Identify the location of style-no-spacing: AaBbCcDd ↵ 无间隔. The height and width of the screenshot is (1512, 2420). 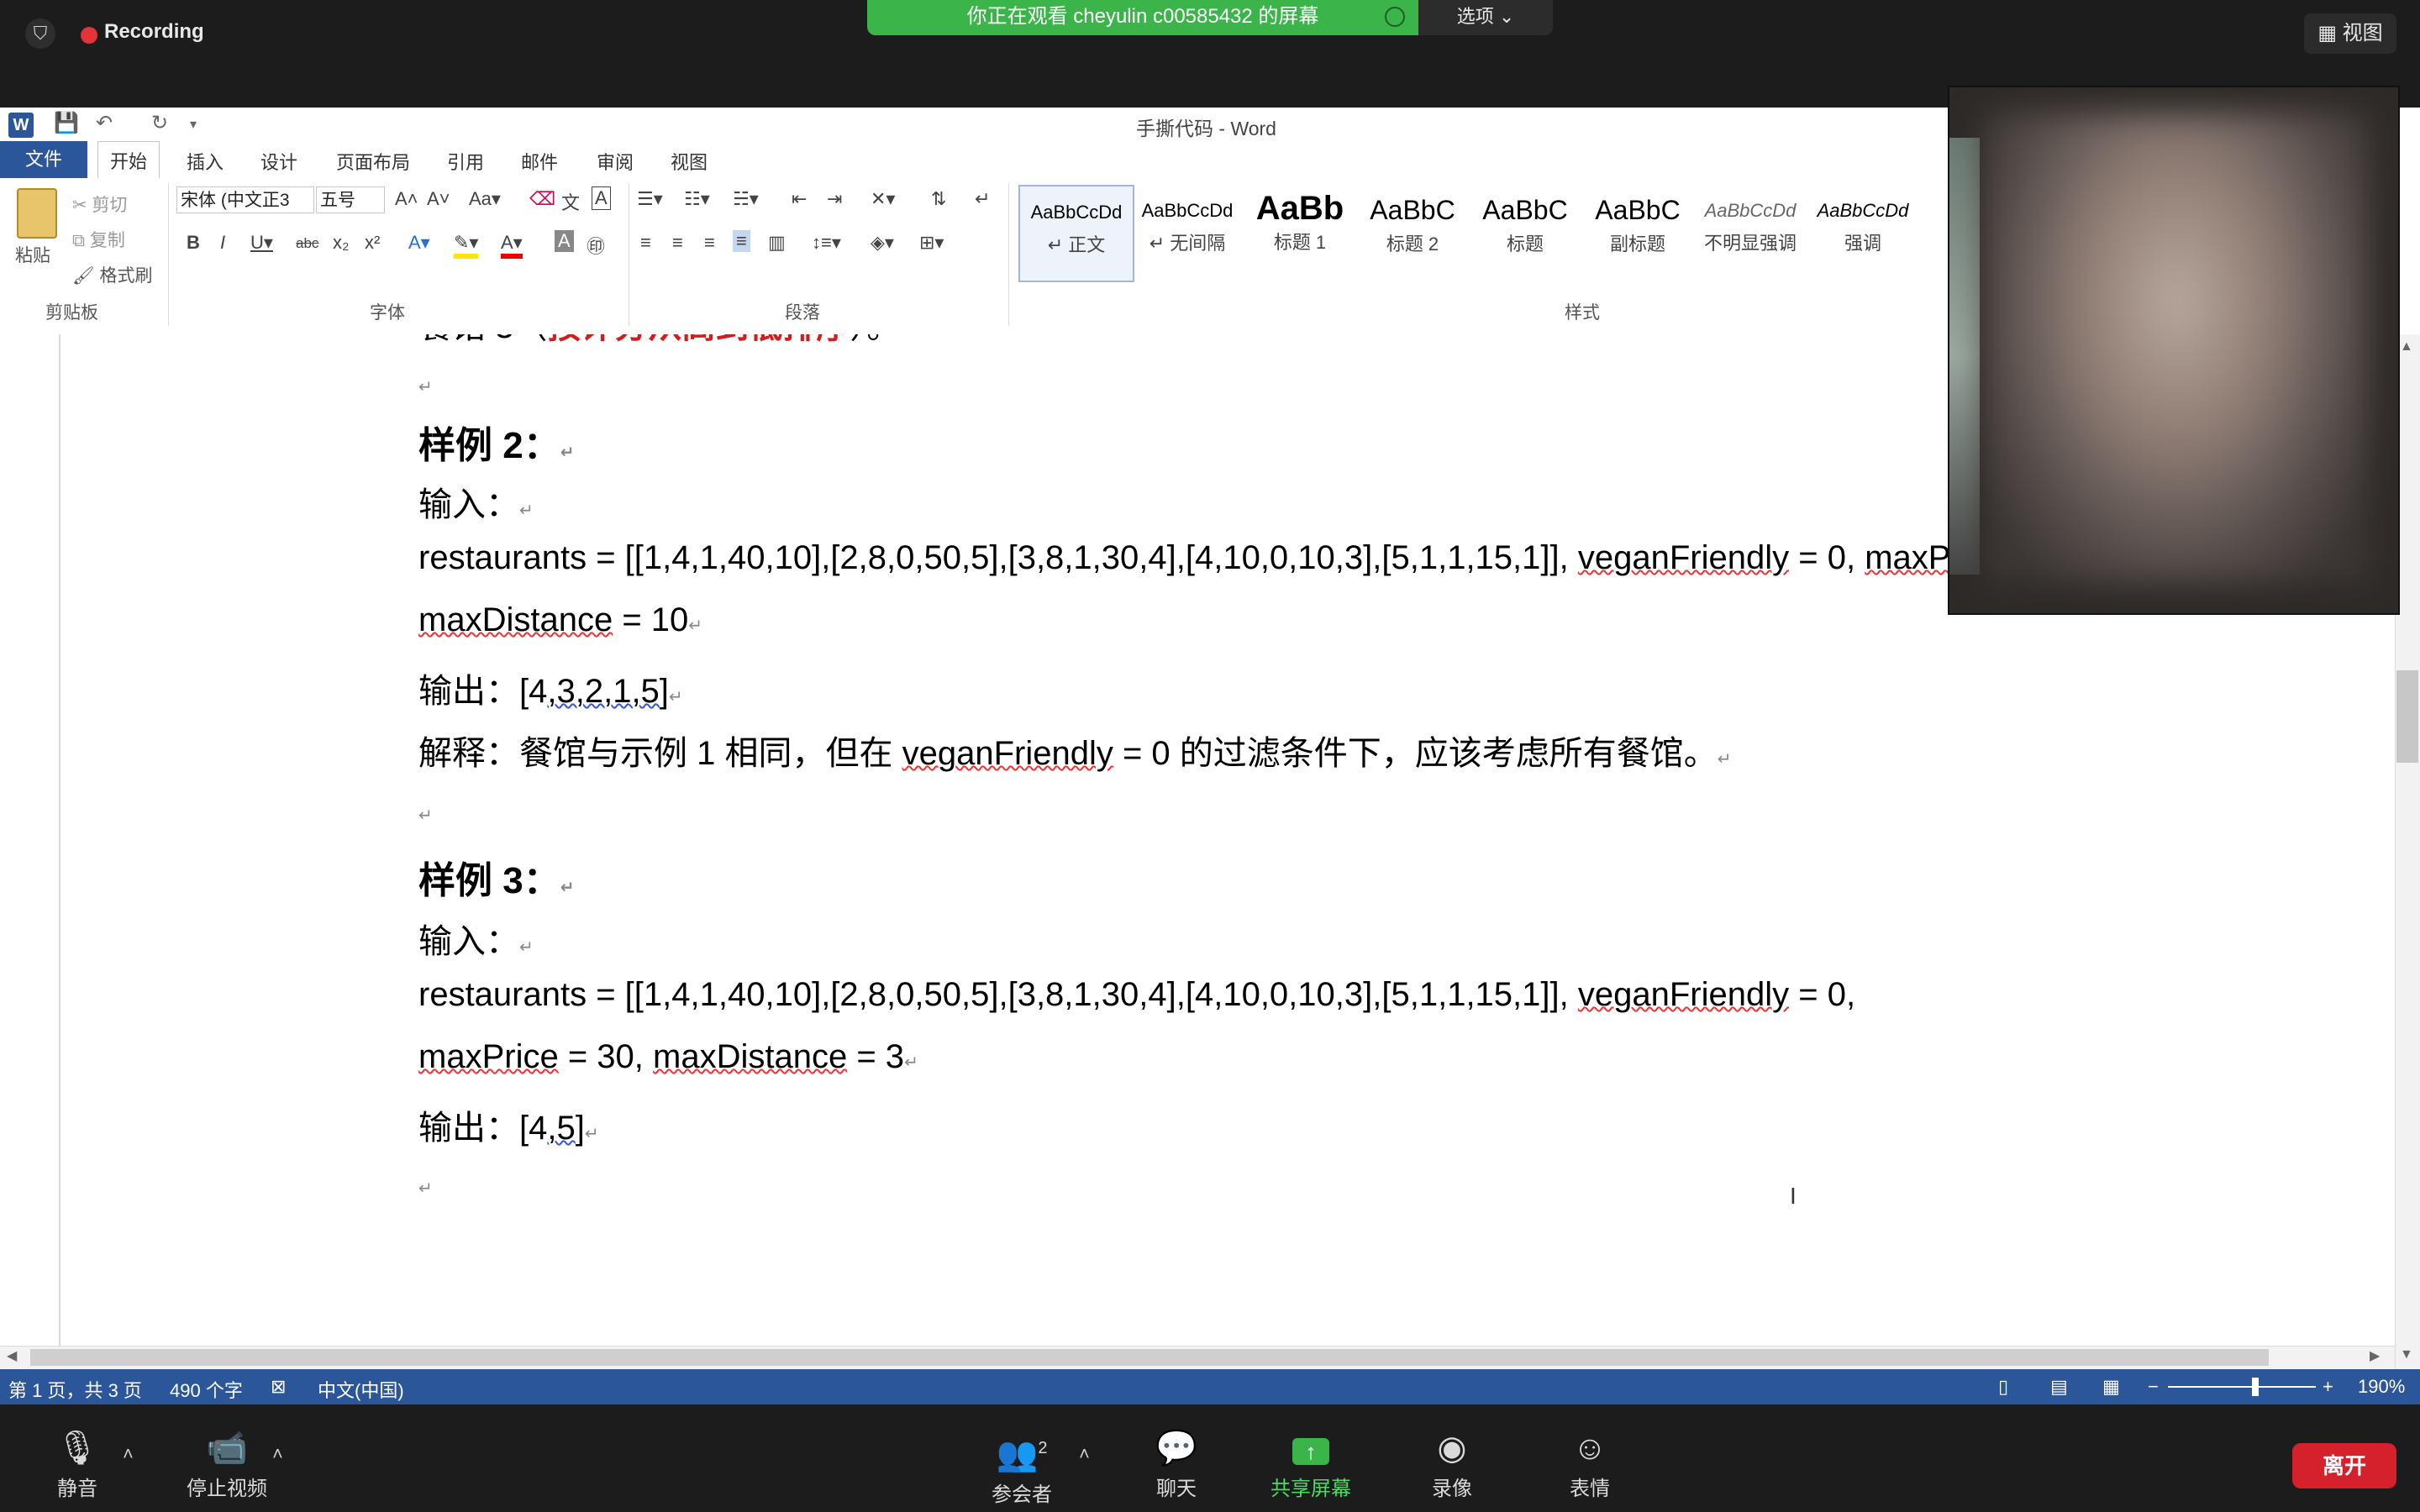
(1187, 232).